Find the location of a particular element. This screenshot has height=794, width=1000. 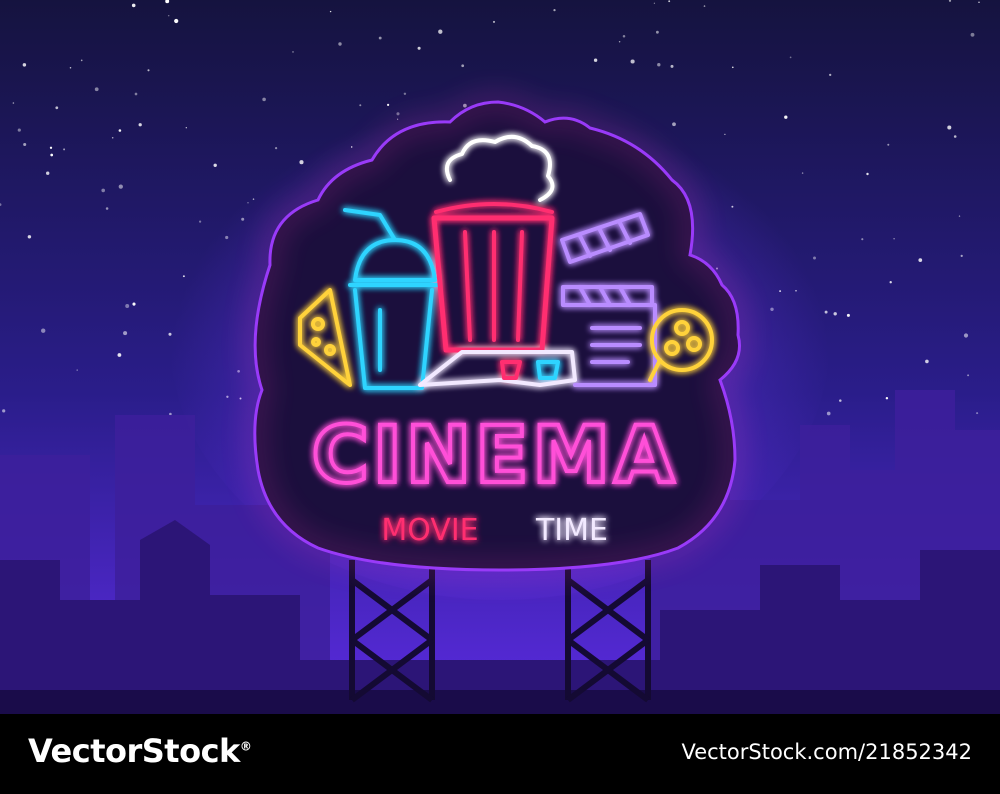

sign-subtitle-movie: MOVIE is located at coordinates (429, 530).